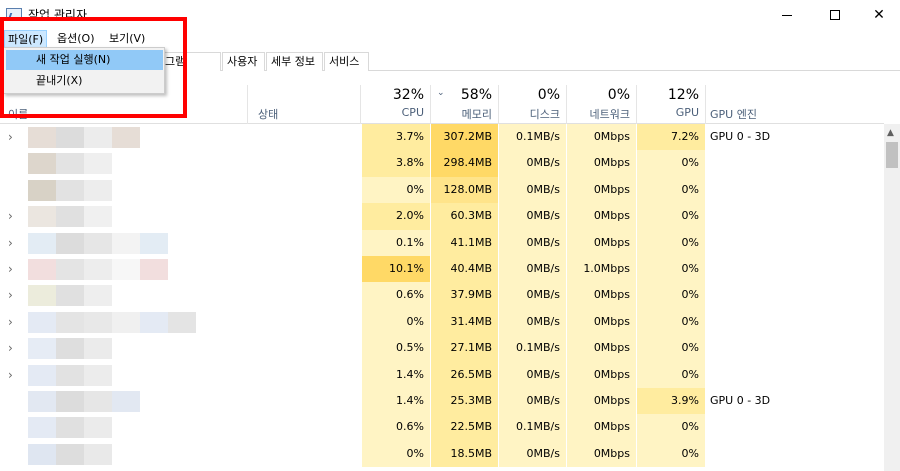  I want to click on header-disk: 0% 디스크, so click(533, 104).